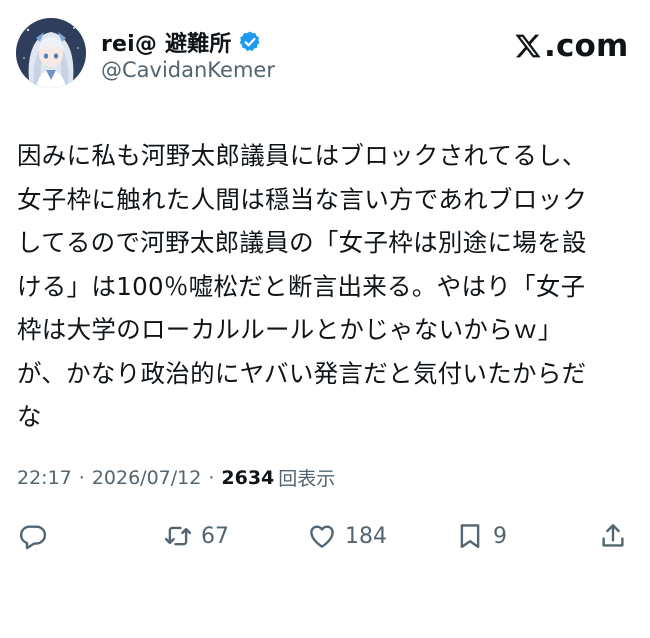 The image size is (650, 638). Describe the element at coordinates (302, 373) in the screenshot. I see `post-text-line: が、かなり政治的にヤバい発言だと気付いたからだ` at that location.